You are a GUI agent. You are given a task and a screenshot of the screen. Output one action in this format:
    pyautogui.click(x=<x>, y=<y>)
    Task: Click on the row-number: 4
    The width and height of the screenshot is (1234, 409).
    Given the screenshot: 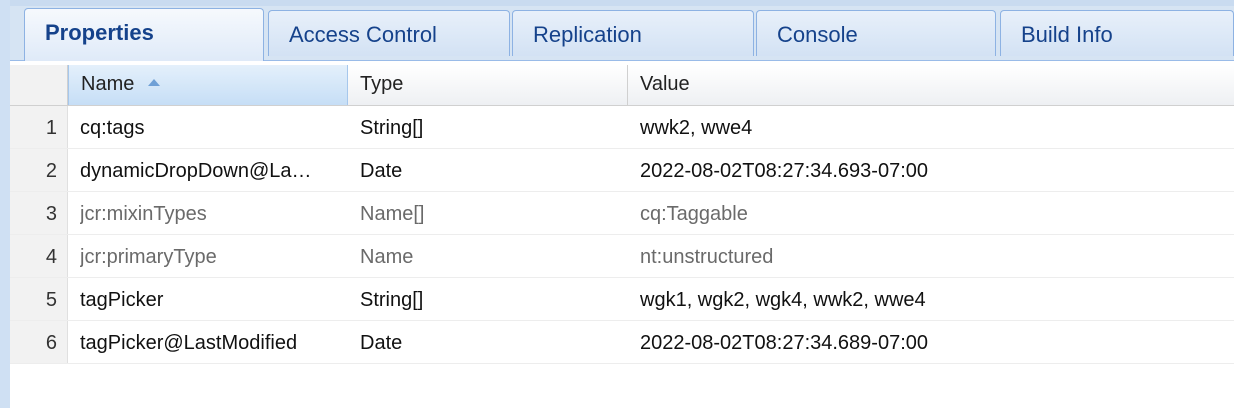 What is the action you would take?
    pyautogui.click(x=39, y=256)
    